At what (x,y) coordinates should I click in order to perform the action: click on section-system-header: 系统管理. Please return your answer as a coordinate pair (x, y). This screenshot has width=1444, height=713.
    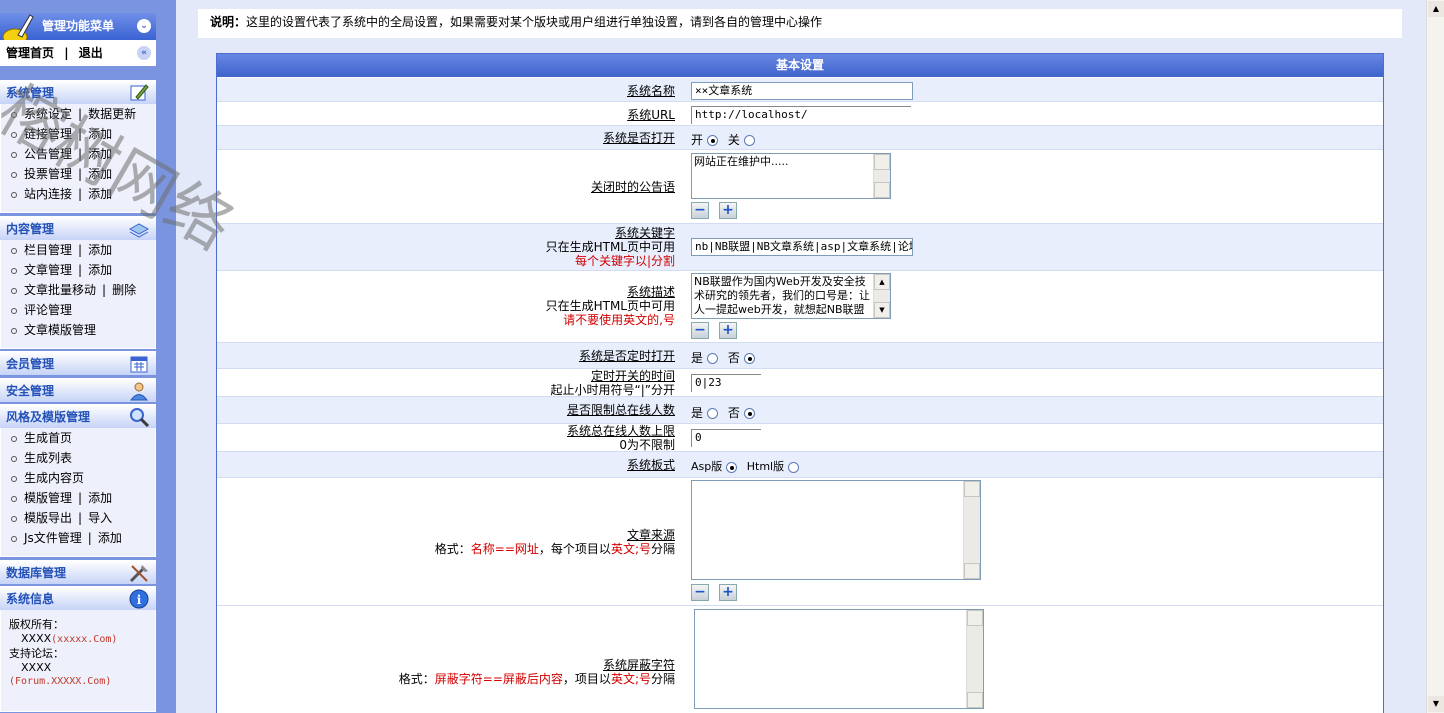
    Looking at the image, I should click on (78, 92).